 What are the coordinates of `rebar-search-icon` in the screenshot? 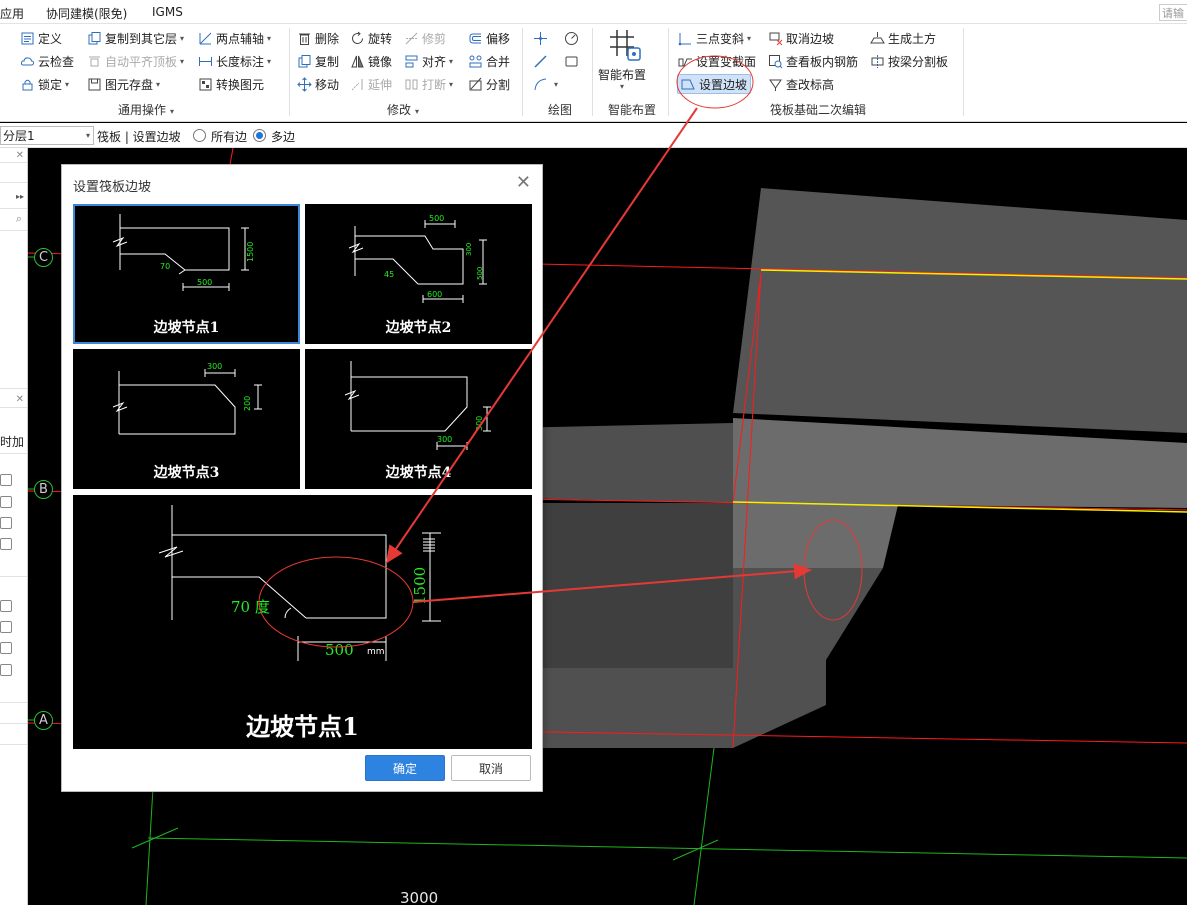 It's located at (776, 61).